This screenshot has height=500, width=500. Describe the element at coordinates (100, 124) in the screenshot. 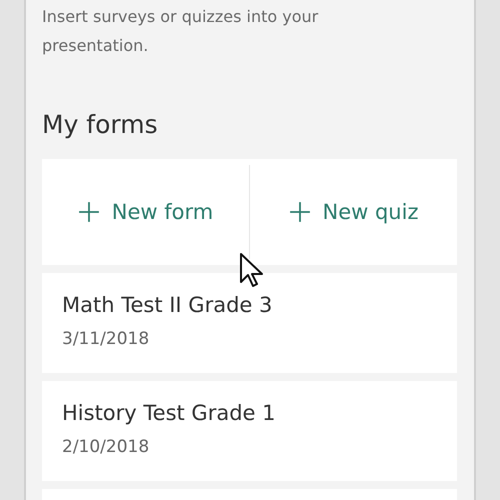

I see `section-title: My forms` at that location.